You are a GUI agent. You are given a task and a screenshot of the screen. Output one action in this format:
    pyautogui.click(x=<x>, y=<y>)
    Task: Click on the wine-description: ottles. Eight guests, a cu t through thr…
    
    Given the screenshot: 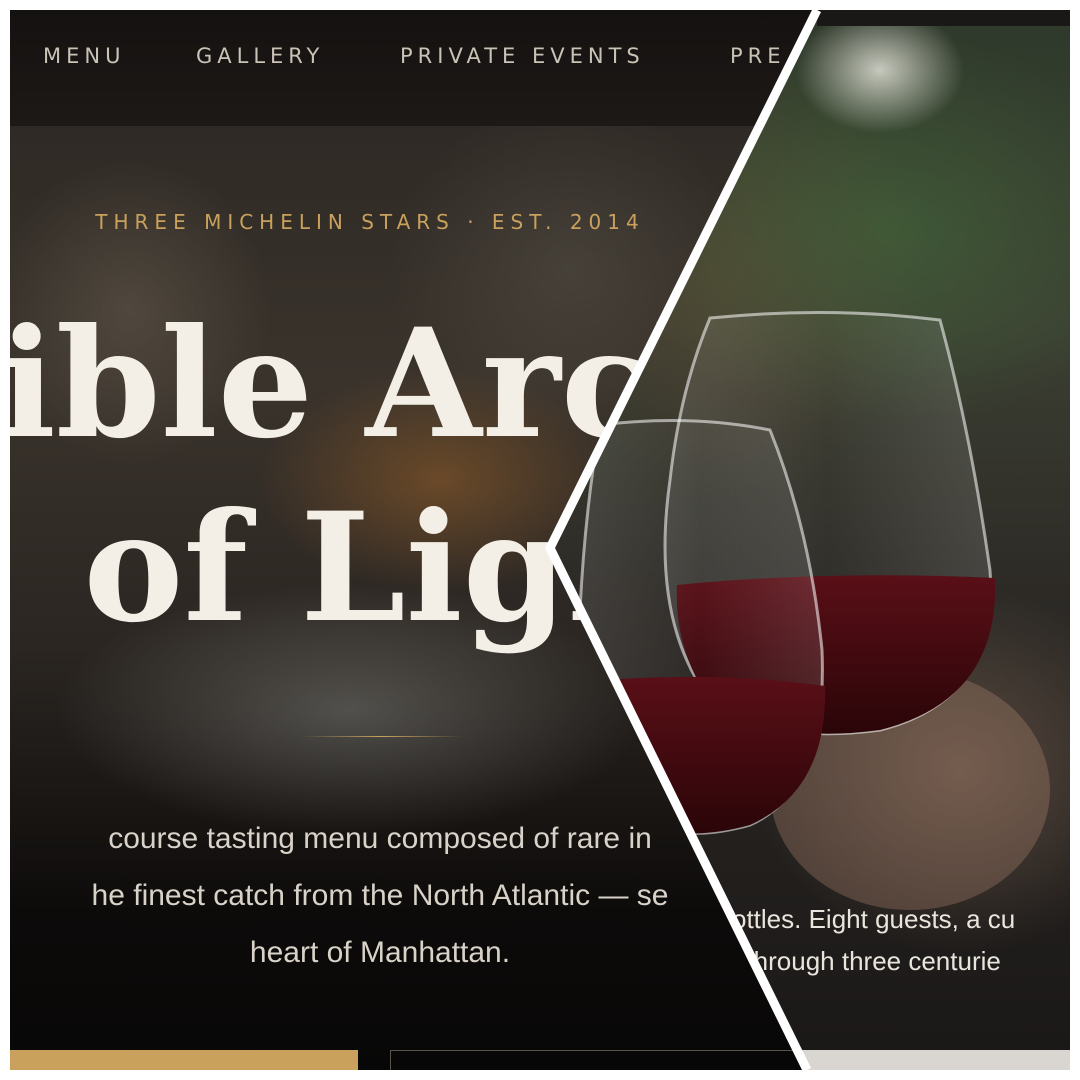 What is the action you would take?
    pyautogui.click(x=901, y=940)
    